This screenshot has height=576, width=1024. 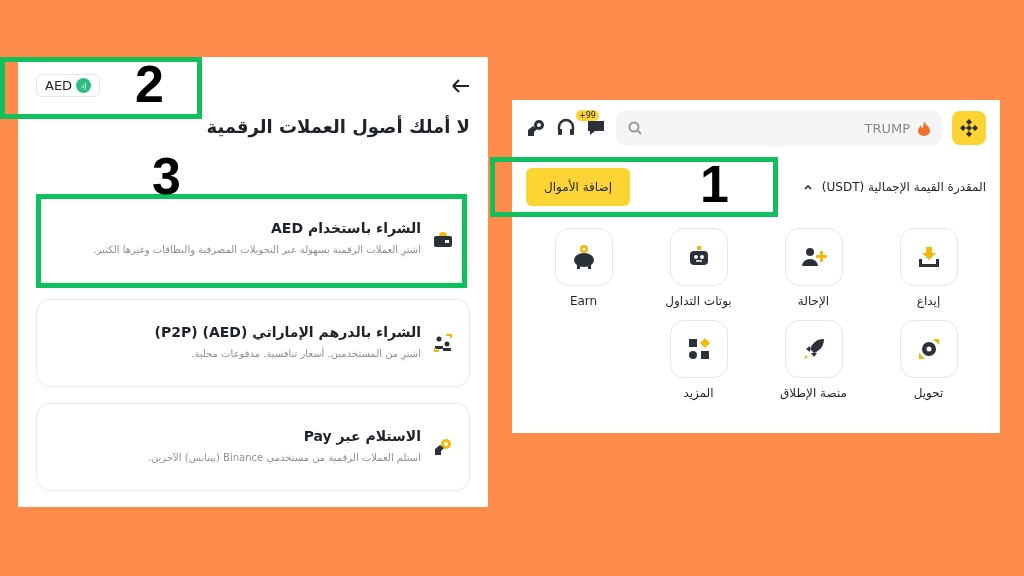 What do you see at coordinates (253, 447) in the screenshot?
I see `option-card: الاستلام عبر Pay استلم العملات الرقمية من مستخدمي Binance (بينانس) الآخرين.` at bounding box center [253, 447].